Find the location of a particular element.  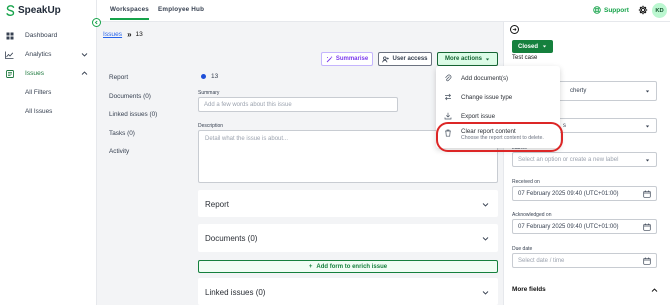

support-label: Support is located at coordinates (616, 10).